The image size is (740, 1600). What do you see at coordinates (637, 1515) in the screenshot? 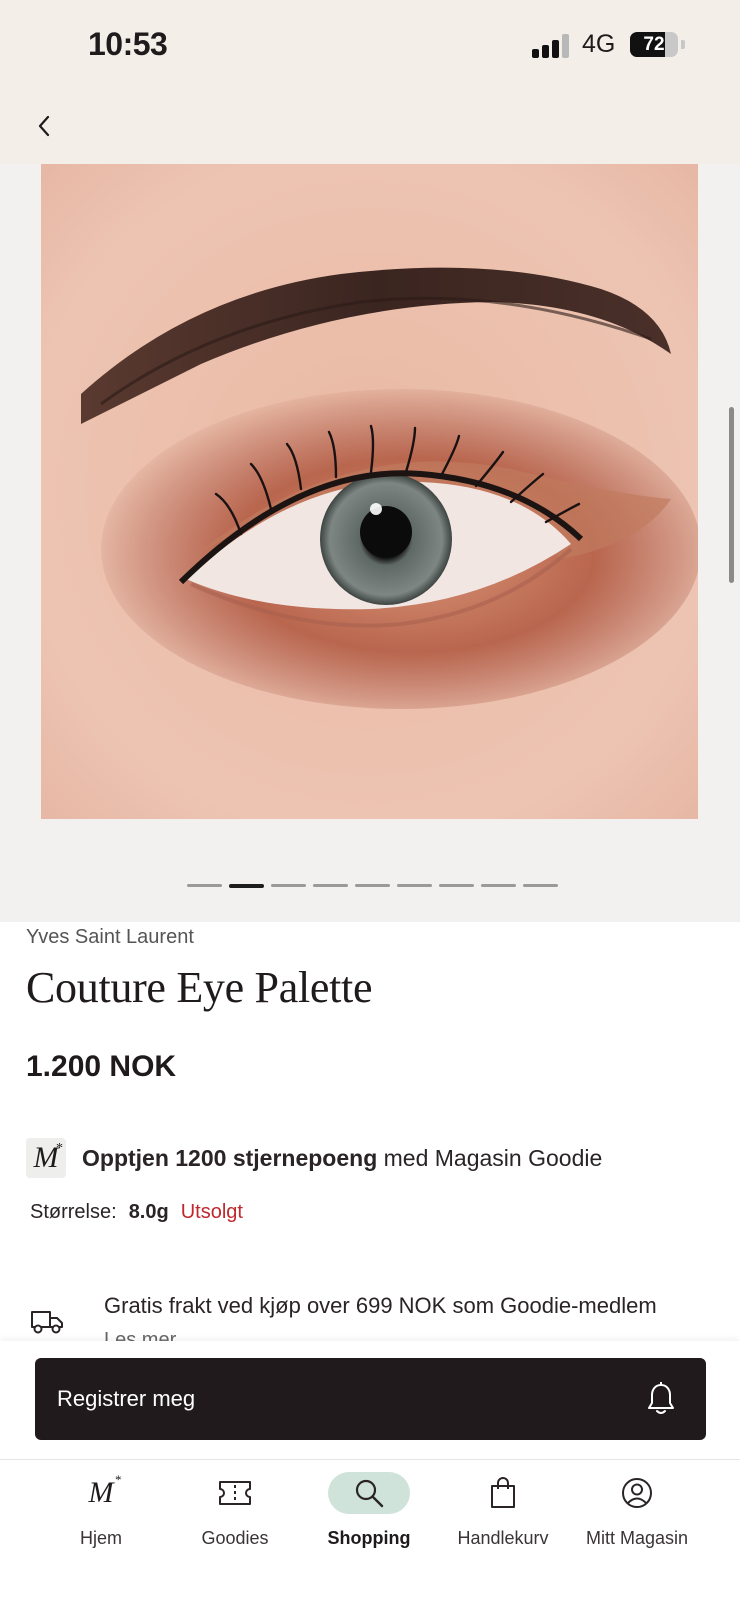
I see `tab-mitt-magasin: Mitt Magasin` at bounding box center [637, 1515].